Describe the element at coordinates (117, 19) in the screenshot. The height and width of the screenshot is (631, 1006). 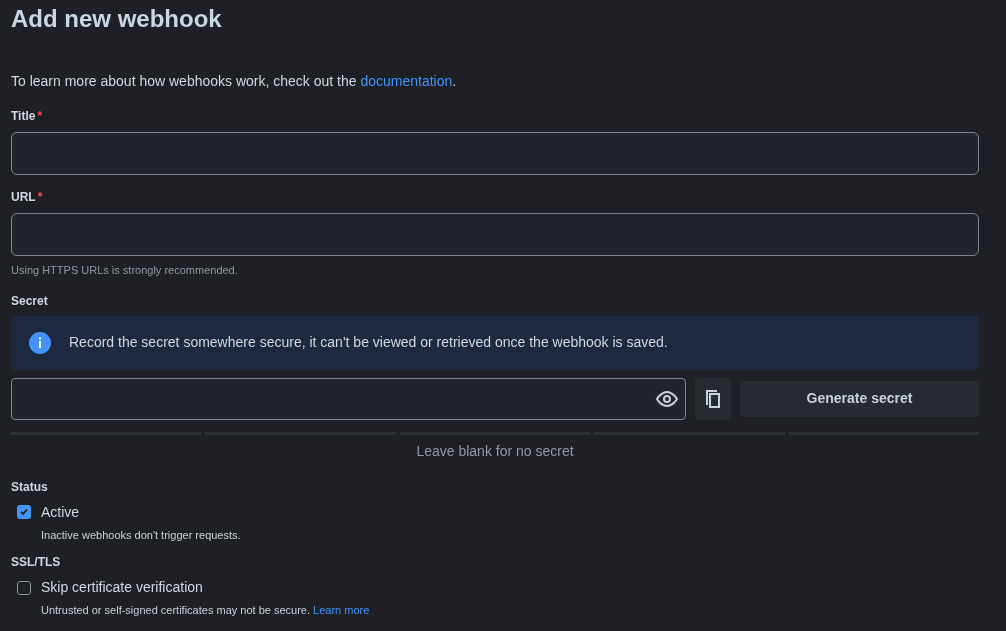
I see `page-title: Add new webhook` at that location.